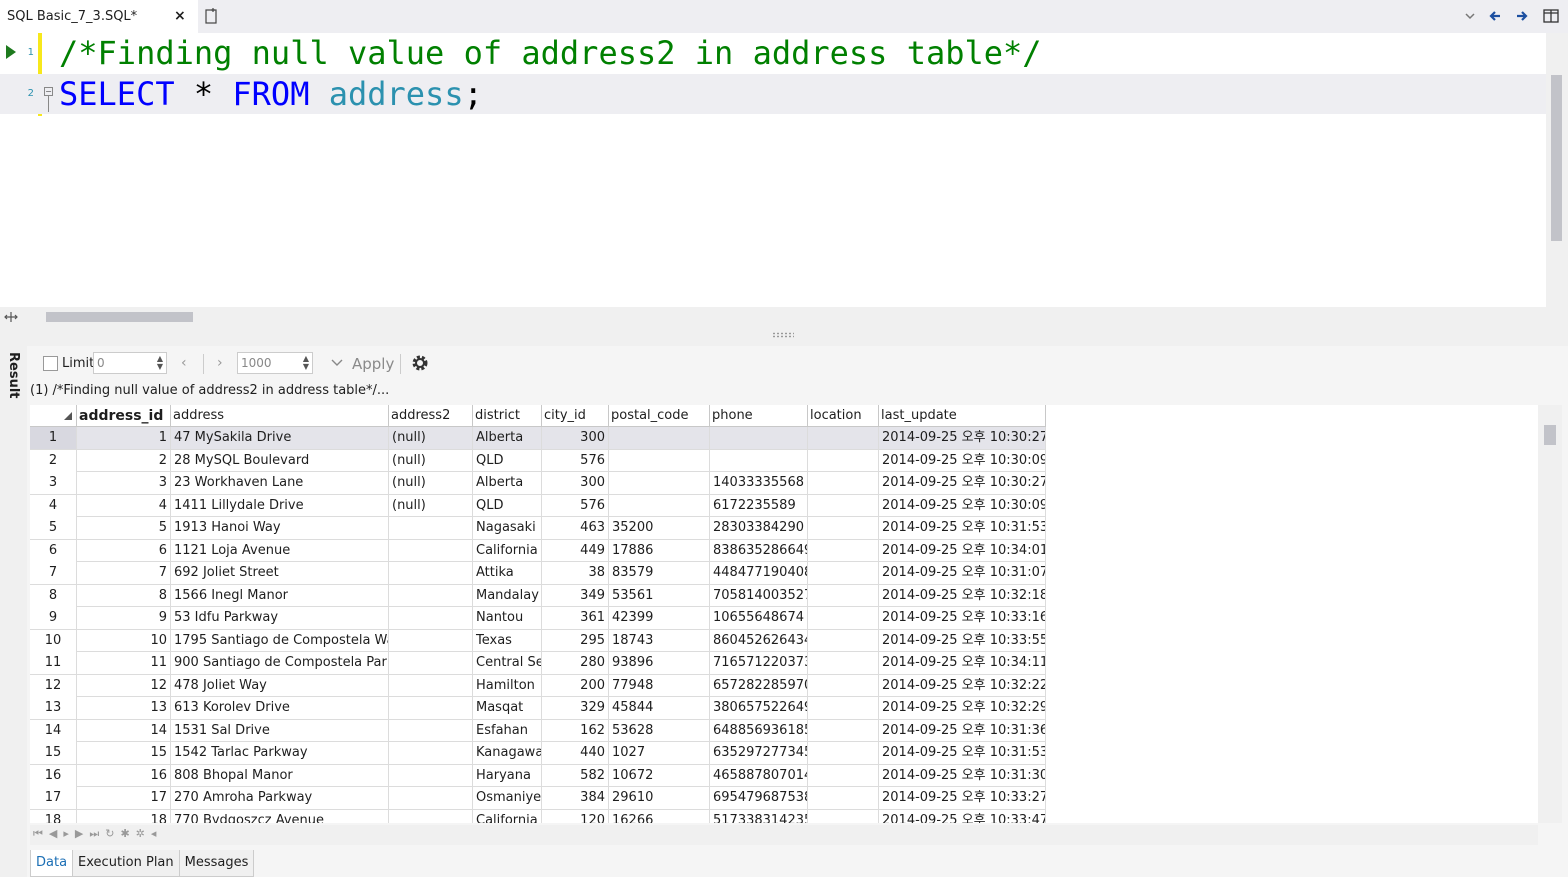 The height and width of the screenshot is (877, 1568). I want to click on gear-icon, so click(420, 363).